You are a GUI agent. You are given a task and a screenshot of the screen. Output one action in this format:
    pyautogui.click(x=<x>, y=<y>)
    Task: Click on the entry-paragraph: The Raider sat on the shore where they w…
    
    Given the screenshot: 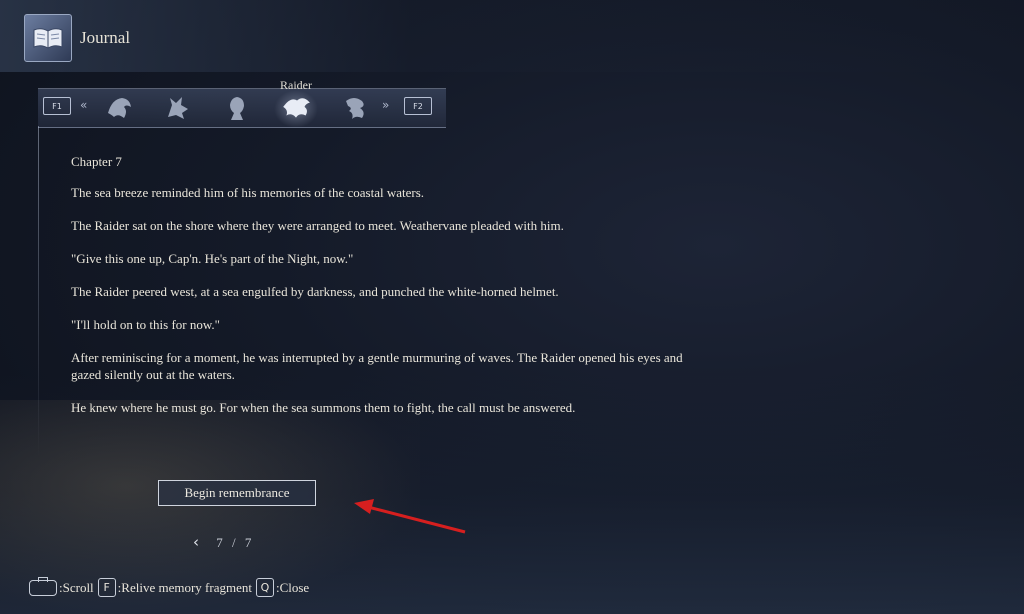 What is the action you would take?
    pyautogui.click(x=317, y=225)
    